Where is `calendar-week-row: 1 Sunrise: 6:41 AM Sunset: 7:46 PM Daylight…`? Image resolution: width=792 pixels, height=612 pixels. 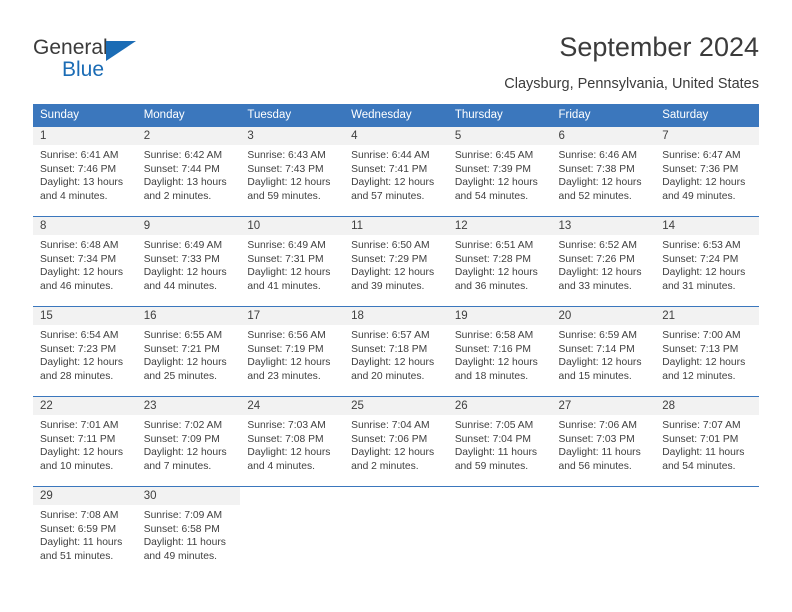
calendar-week-row: 1 Sunrise: 6:41 AM Sunset: 7:46 PM Daylight… is located at coordinates (396, 172).